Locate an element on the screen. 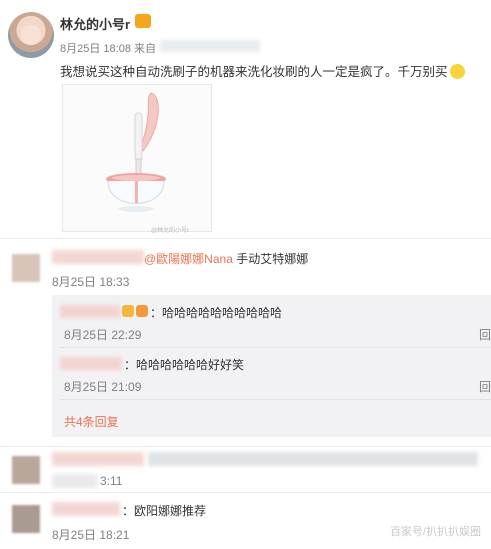 This screenshot has height=549, width=491. comment-text: @歐陽娜娜Nana 手动艾特娜娜 is located at coordinates (226, 258).